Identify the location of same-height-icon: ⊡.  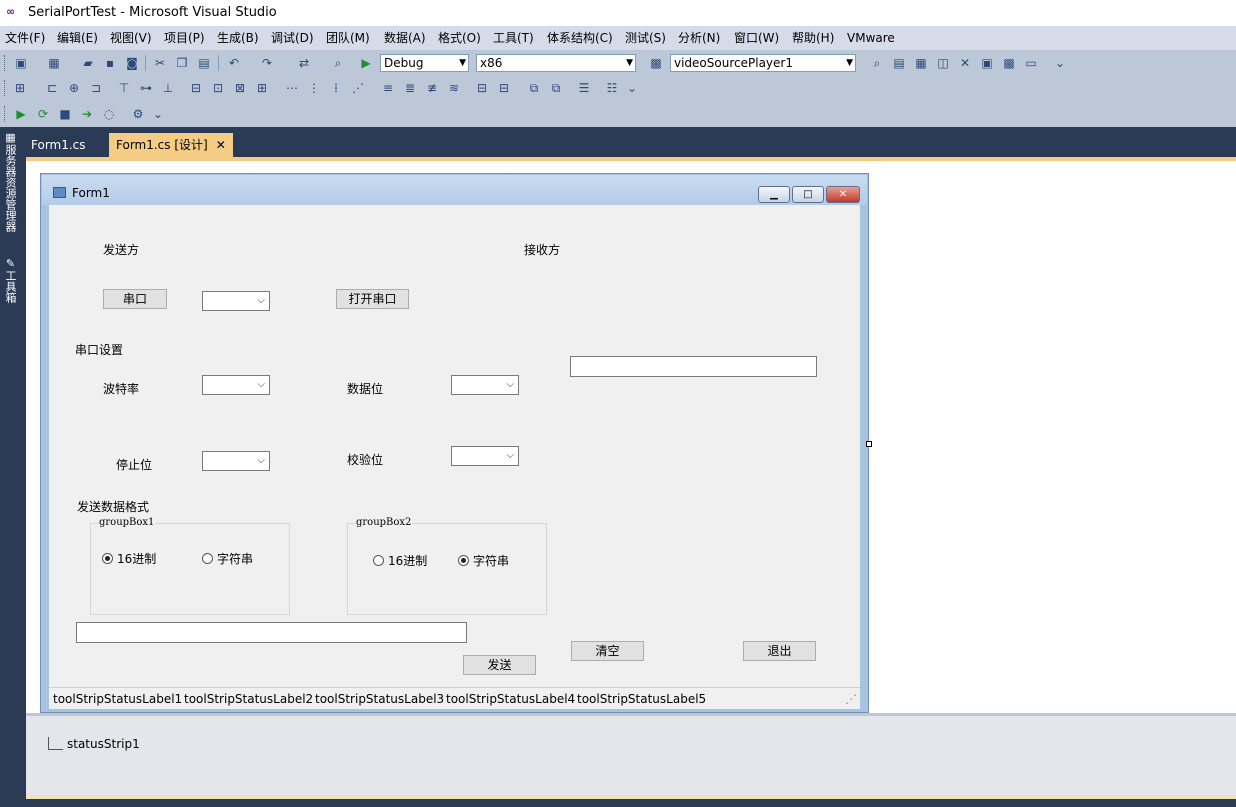
(218, 88).